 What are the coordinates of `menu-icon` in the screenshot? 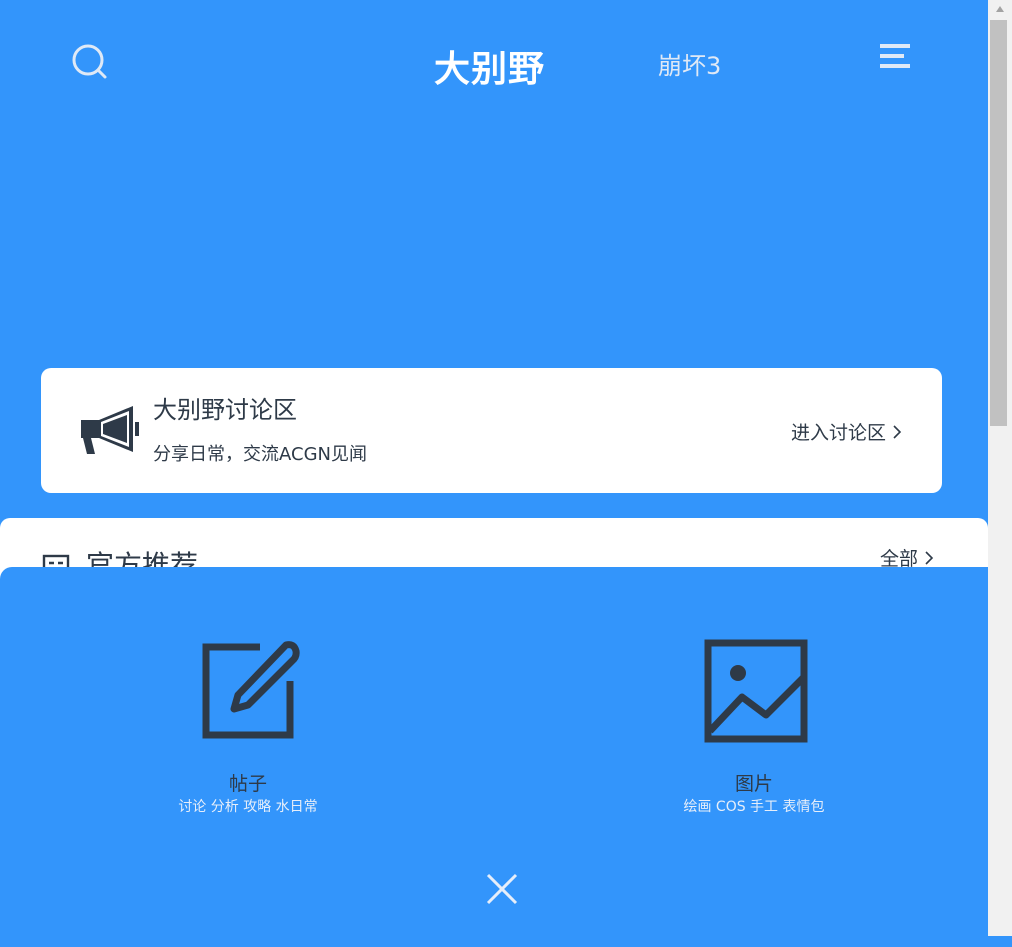 It's located at (895, 56).